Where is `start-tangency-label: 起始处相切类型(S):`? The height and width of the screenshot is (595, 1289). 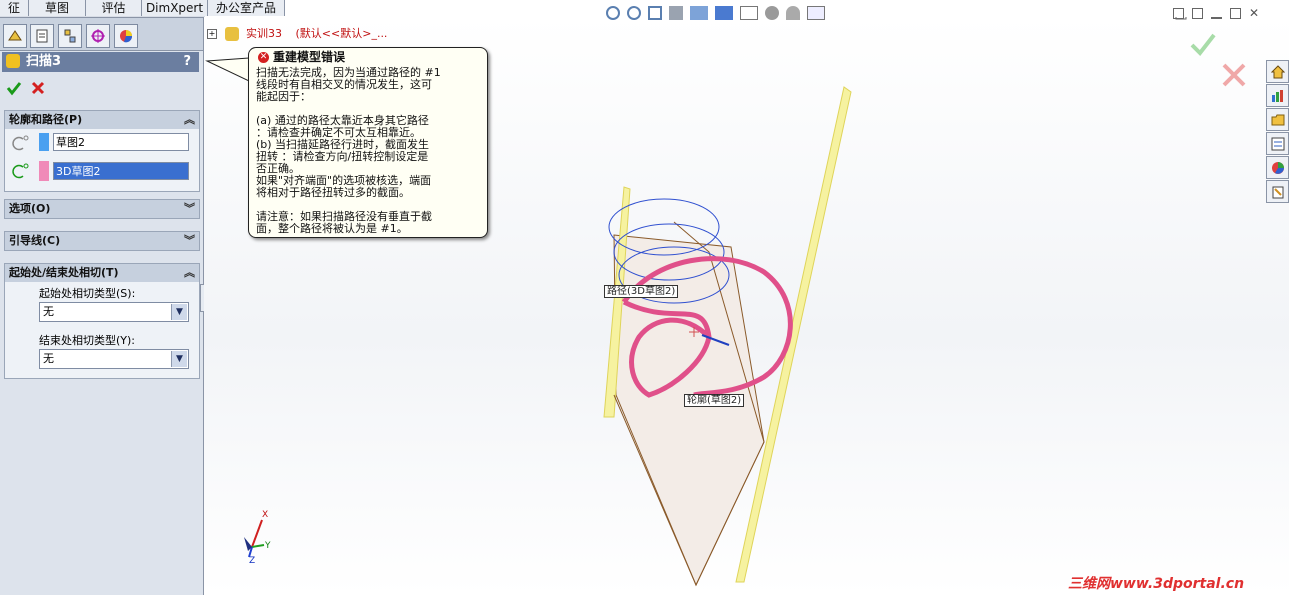 start-tangency-label: 起始处相切类型(S): is located at coordinates (87, 293).